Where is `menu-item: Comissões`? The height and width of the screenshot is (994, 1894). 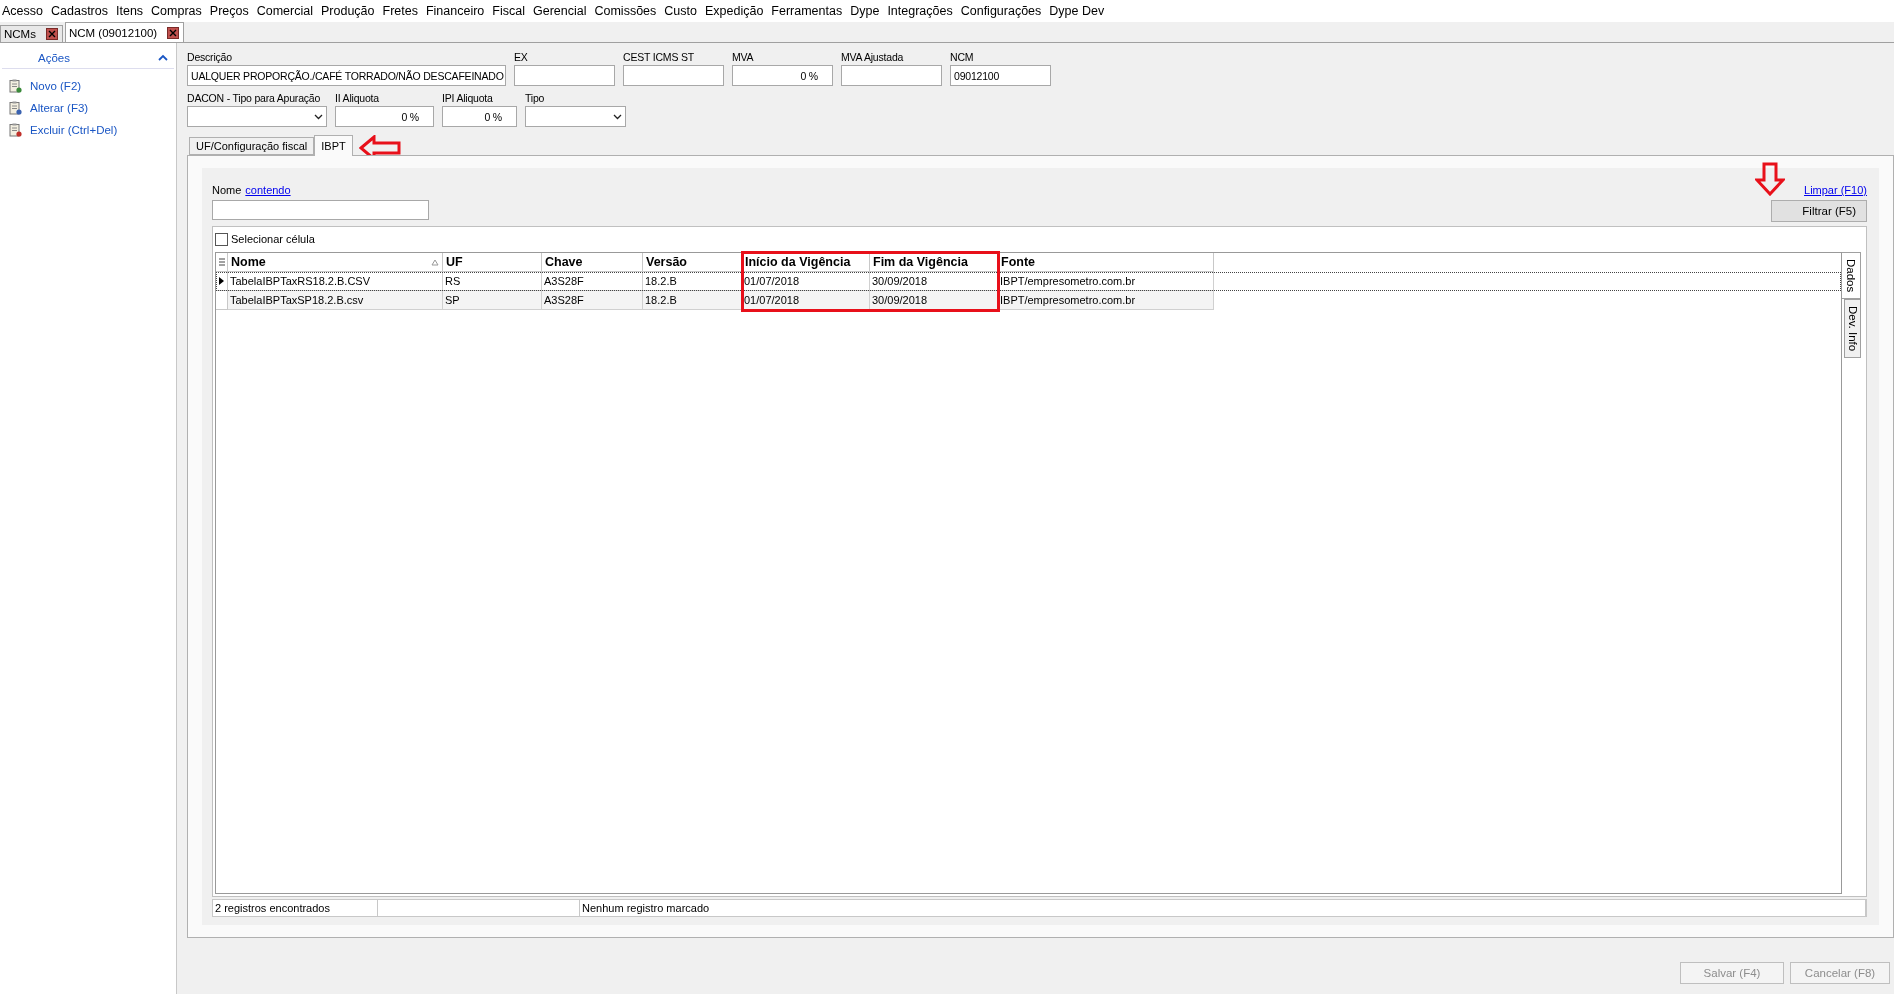
menu-item: Comissões is located at coordinates (628, 11).